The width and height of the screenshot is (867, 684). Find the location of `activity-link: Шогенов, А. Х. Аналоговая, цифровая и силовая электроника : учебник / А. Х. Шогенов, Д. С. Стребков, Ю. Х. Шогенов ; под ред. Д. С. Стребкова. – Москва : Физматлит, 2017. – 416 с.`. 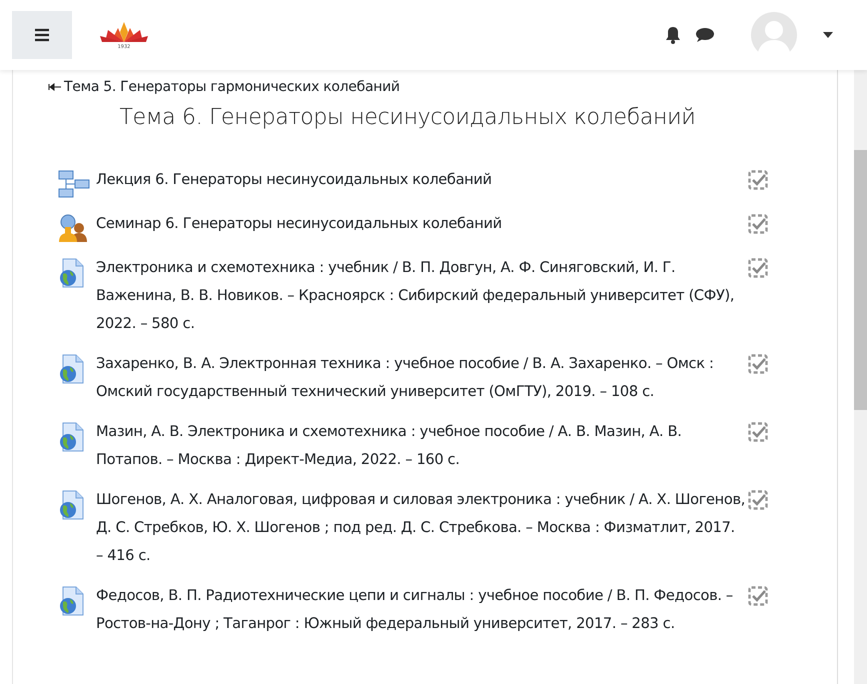

activity-link: Шогенов, А. Х. Аналоговая, цифровая и силовая электроника : учебник / А. Х. Шогенов, Д. С. Стребков, Ю. Х. Шогенов ; под ред. Д. С. Стребкова. – Москва : Физматлит, 2017. – 416 с. is located at coordinates (421, 528).